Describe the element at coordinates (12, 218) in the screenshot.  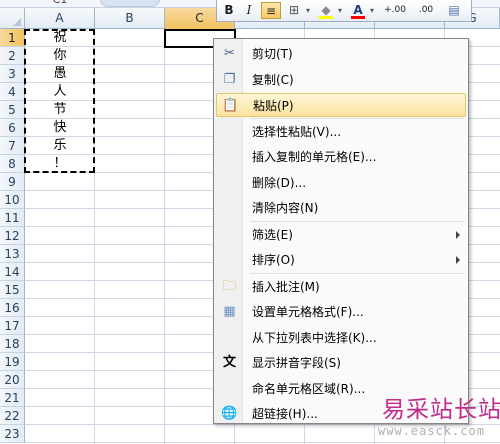
I see `row-header: 11` at that location.